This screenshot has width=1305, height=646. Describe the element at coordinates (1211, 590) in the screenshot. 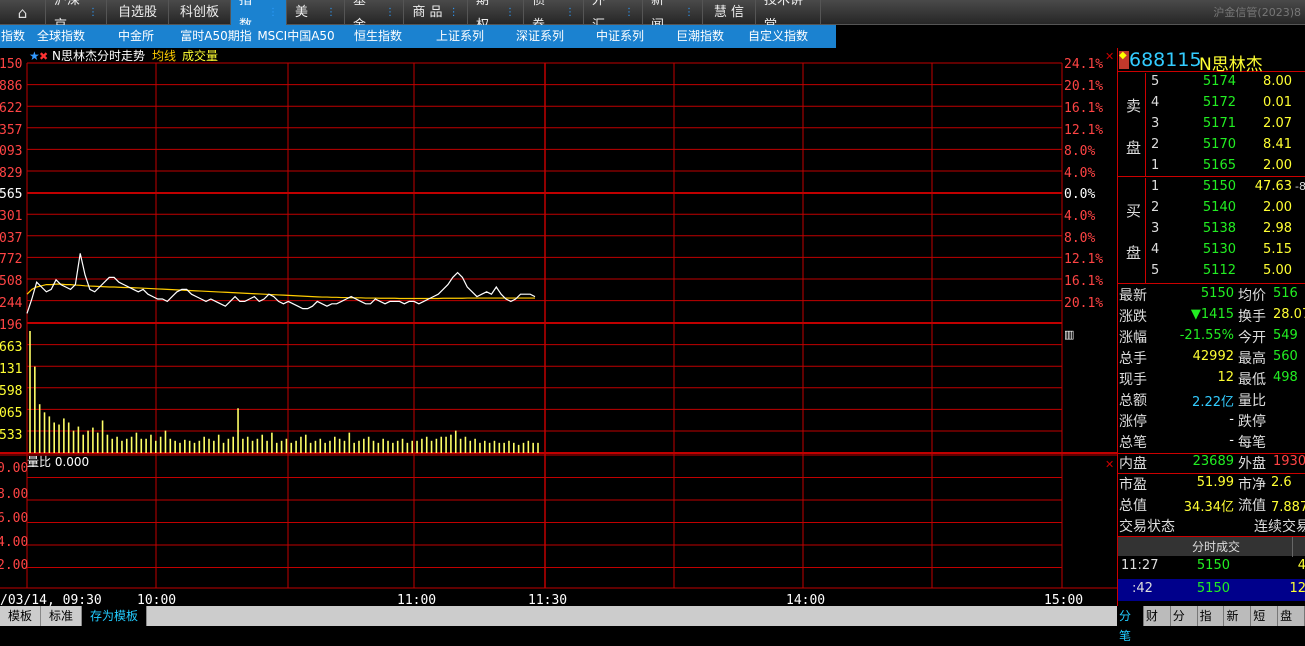

I see `tick-row: :42 5150 12` at that location.